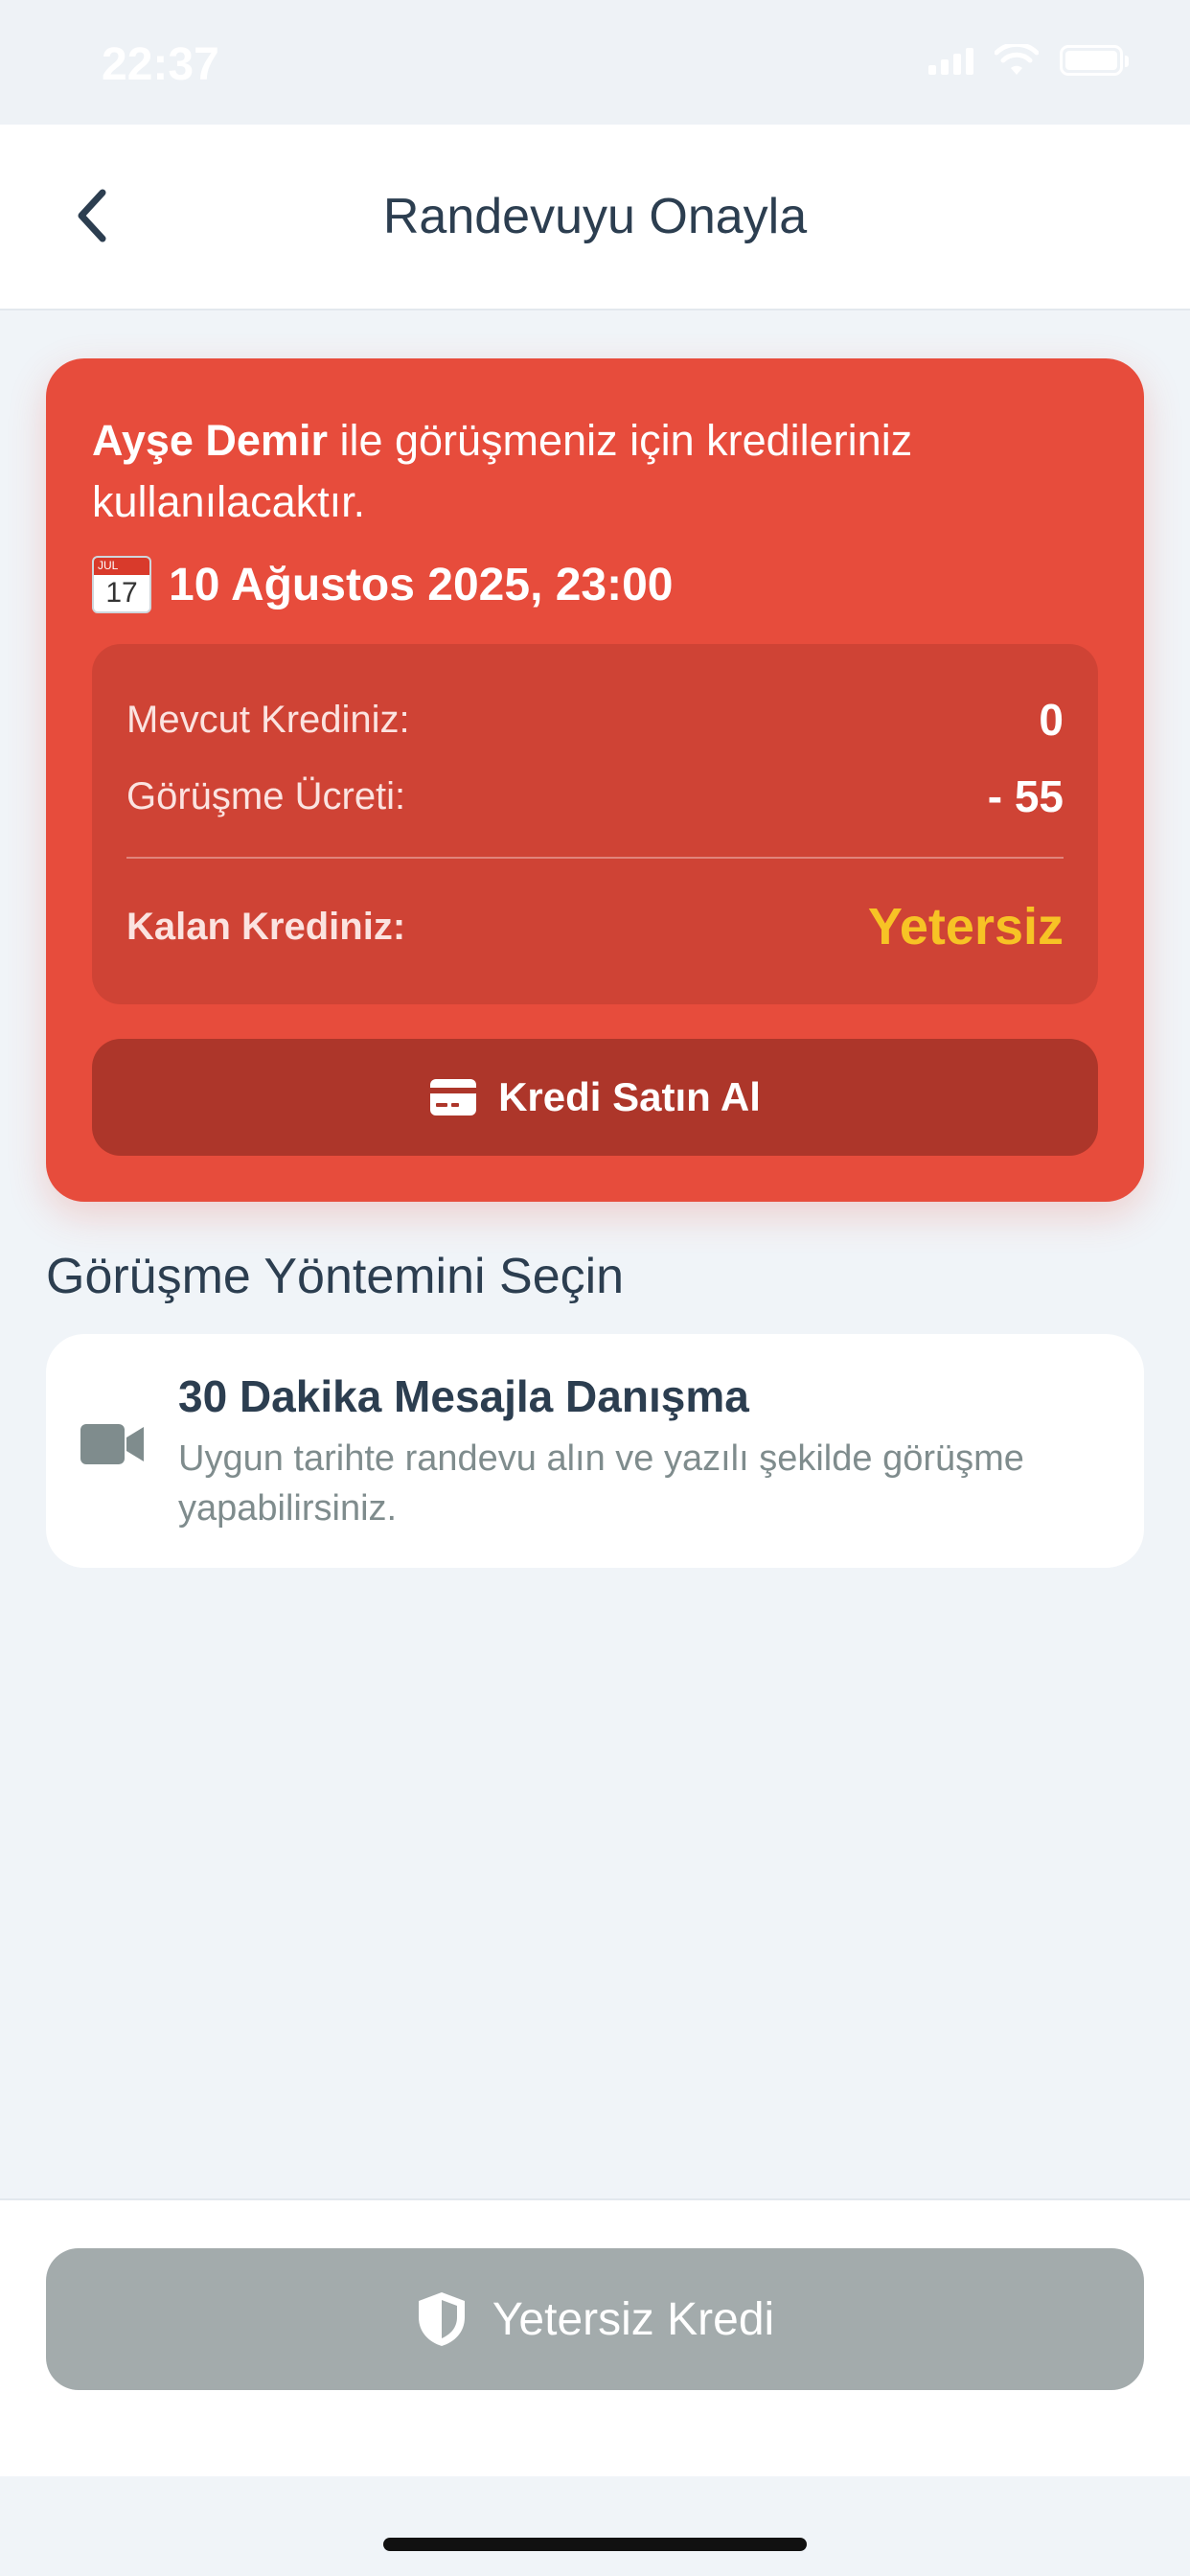 This screenshot has height=2576, width=1190. I want to click on navigation-header: Randevuyu Onayla, so click(595, 217).